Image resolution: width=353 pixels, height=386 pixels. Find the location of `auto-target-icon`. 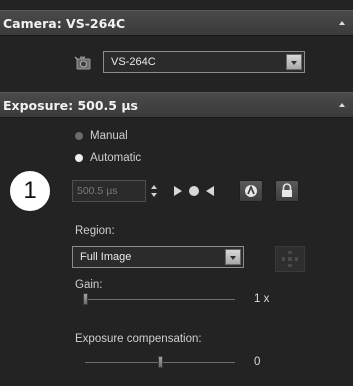

auto-target-icon is located at coordinates (194, 191).